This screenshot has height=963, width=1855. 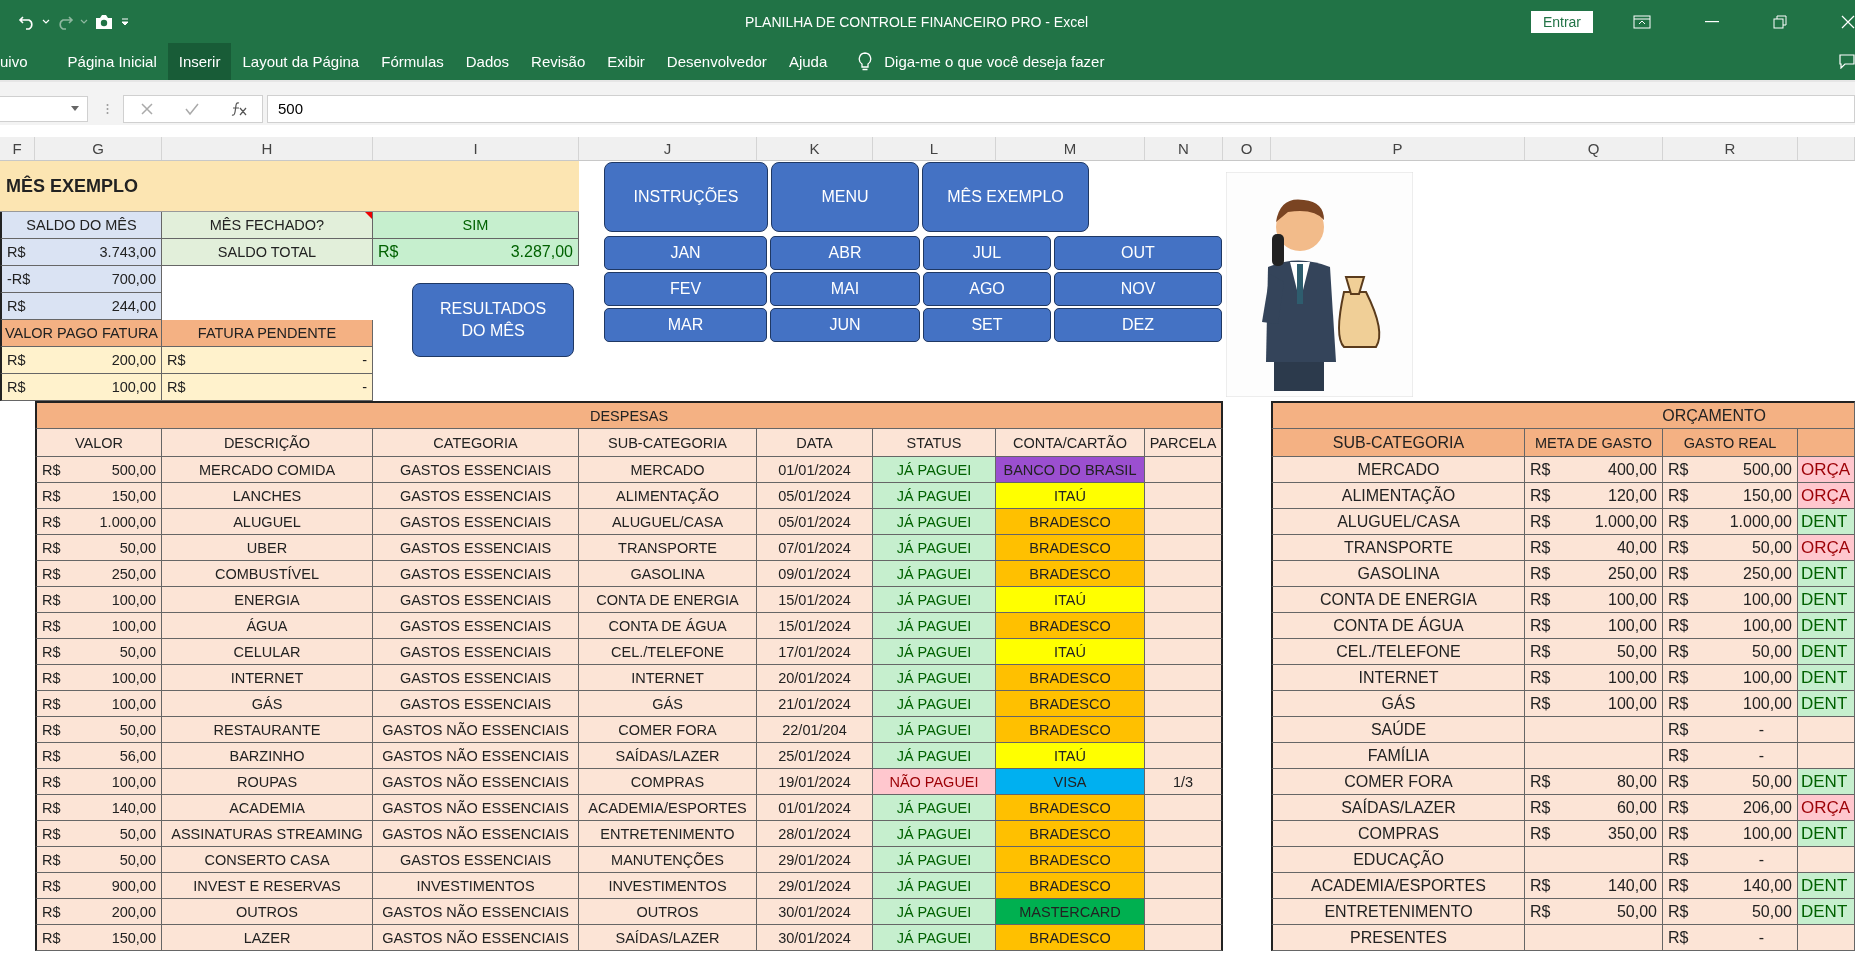 I want to click on amount-cell: R$ -, so click(x=1730, y=730).